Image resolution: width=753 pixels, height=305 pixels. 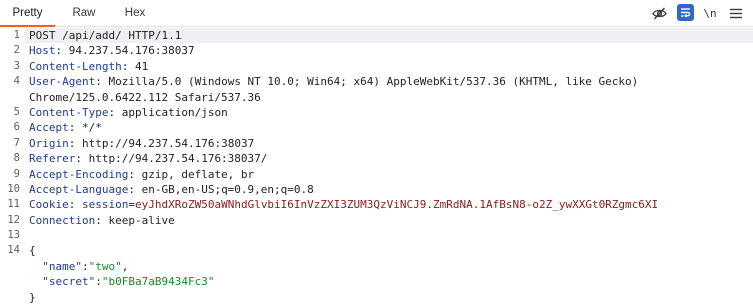 What do you see at coordinates (391, 97) in the screenshot?
I see `header-line-user-agent-continued: Chrome/125.0.6422.112 Safari/537.36` at bounding box center [391, 97].